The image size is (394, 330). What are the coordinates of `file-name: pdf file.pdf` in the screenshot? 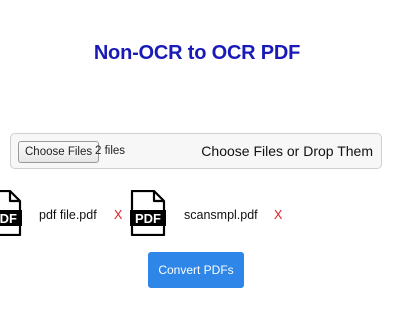 It's located at (68, 215).